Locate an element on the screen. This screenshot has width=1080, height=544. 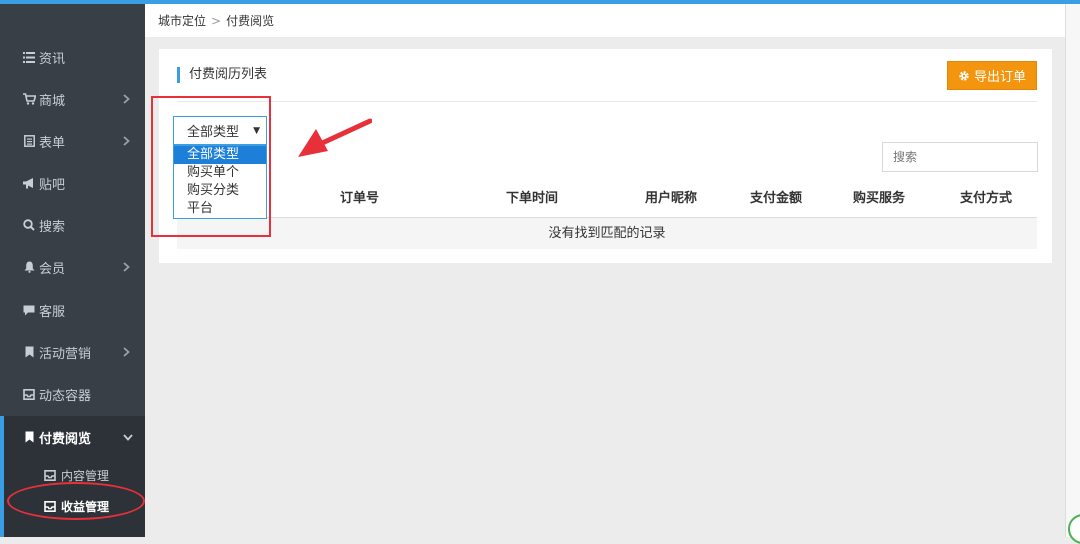
list-icon is located at coordinates (29, 57).